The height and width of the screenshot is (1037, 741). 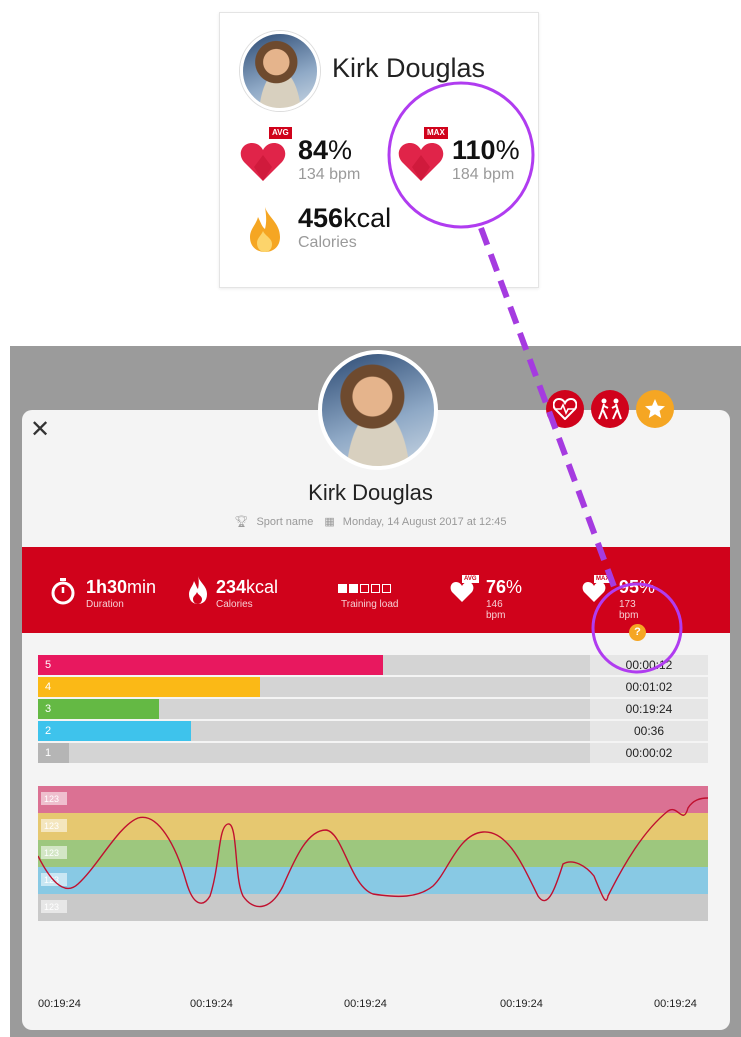 What do you see at coordinates (329, 522) in the screenshot?
I see `calendar-icon: ▦` at bounding box center [329, 522].